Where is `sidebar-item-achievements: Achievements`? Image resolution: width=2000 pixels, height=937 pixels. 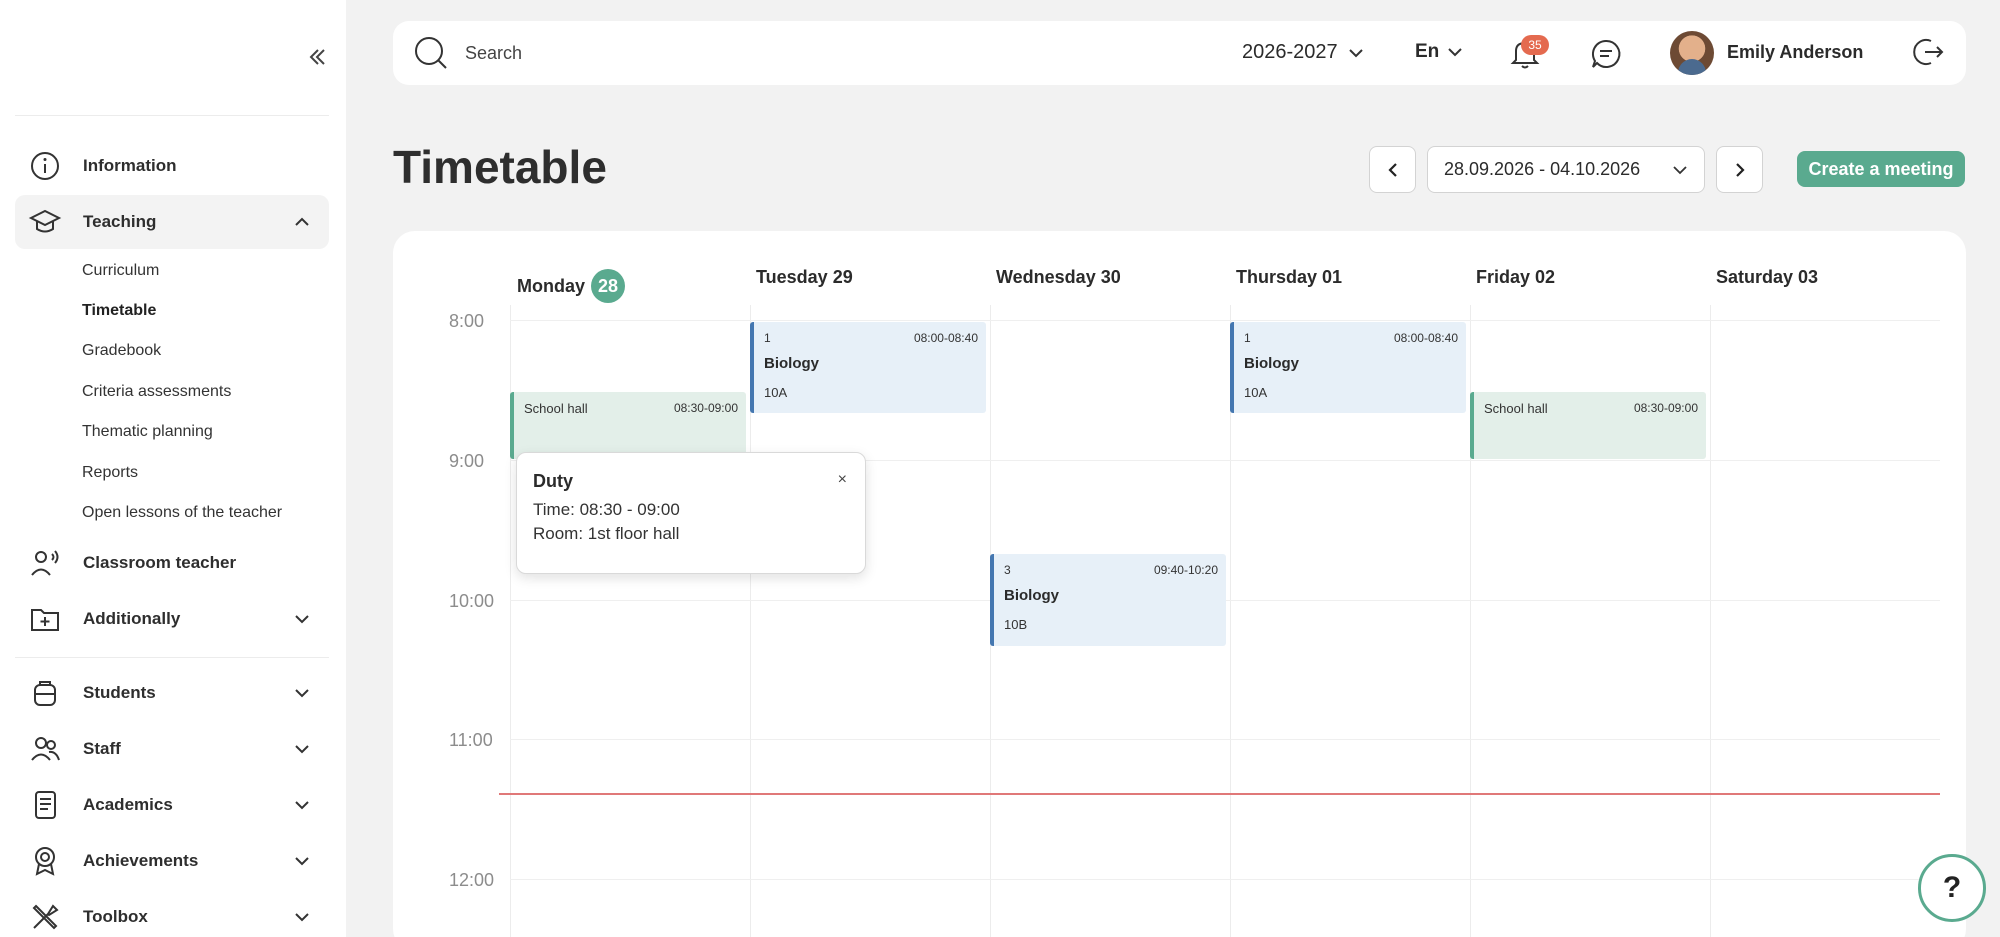
sidebar-item-achievements: Achievements is located at coordinates (172, 861).